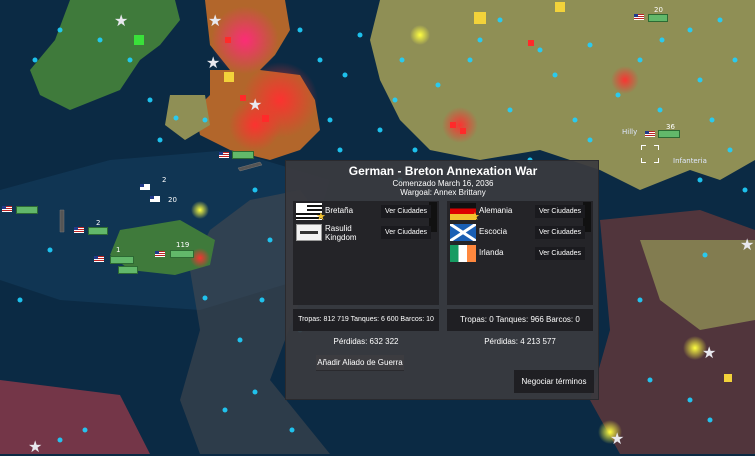 This screenshot has height=456, width=755. I want to click on unit-count: 36, so click(670, 127).